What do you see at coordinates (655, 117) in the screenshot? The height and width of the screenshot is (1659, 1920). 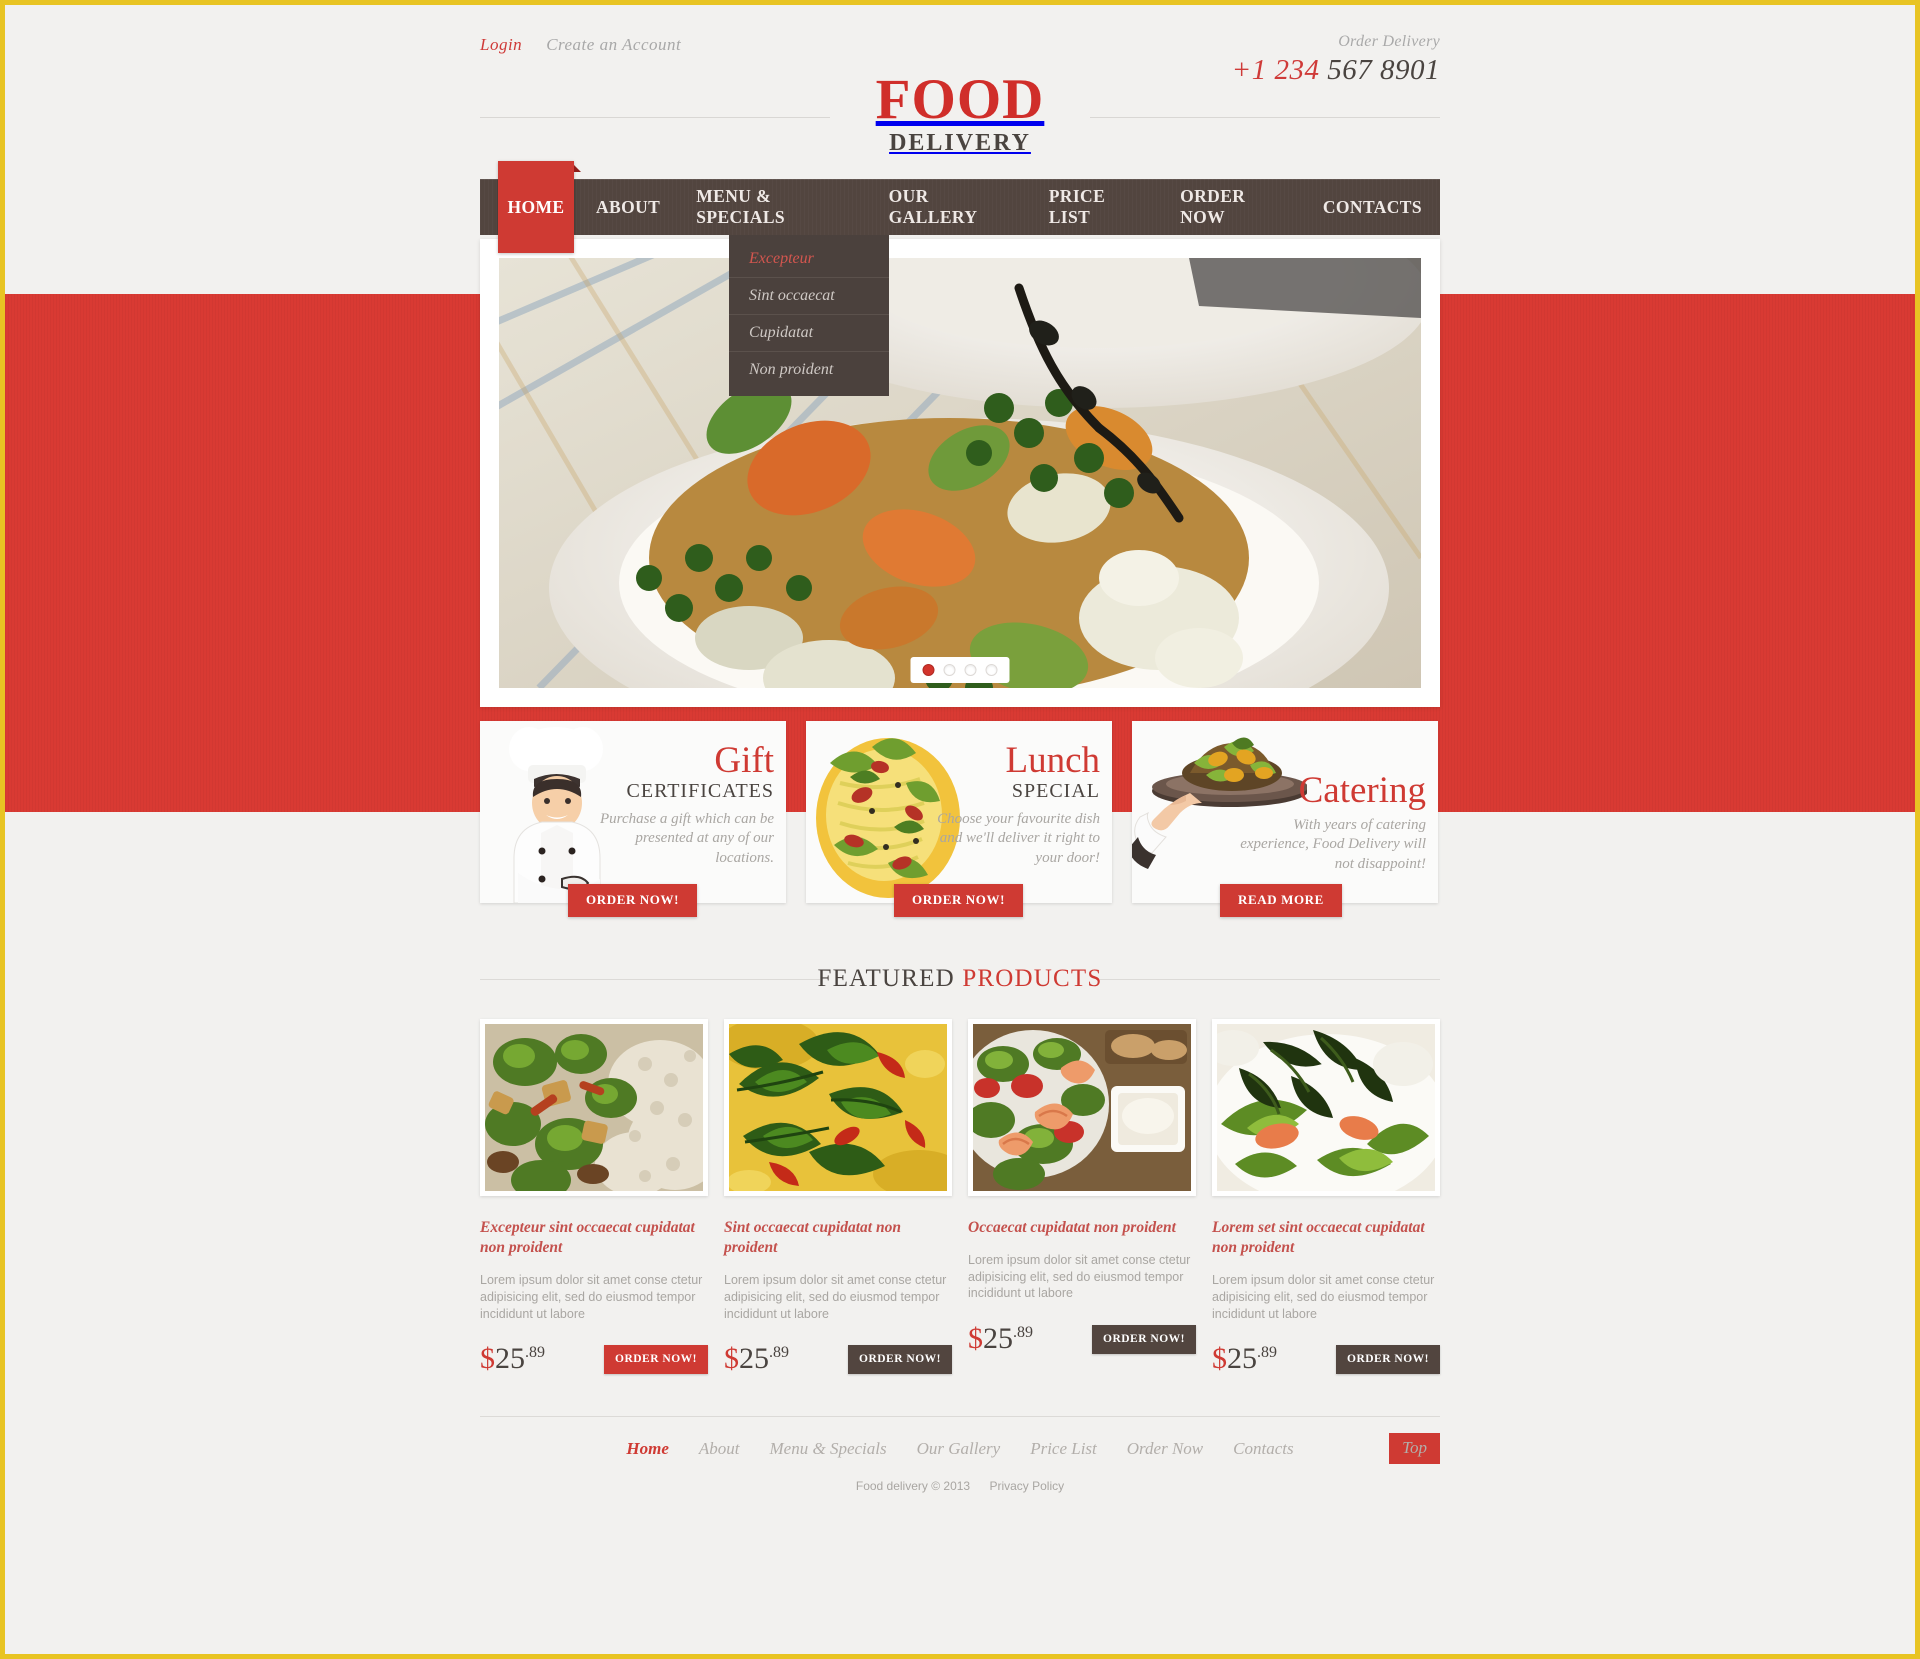 I see `logo-rule-left` at bounding box center [655, 117].